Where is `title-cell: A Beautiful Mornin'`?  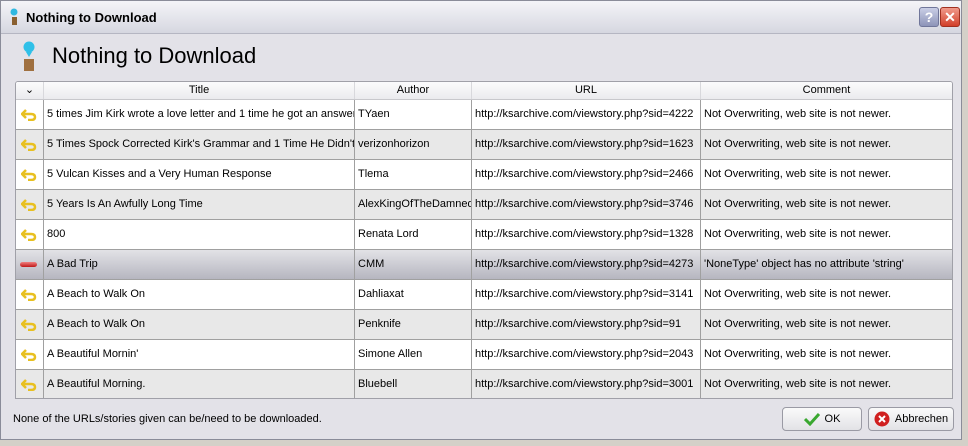
title-cell: A Beautiful Mornin' is located at coordinates (199, 354).